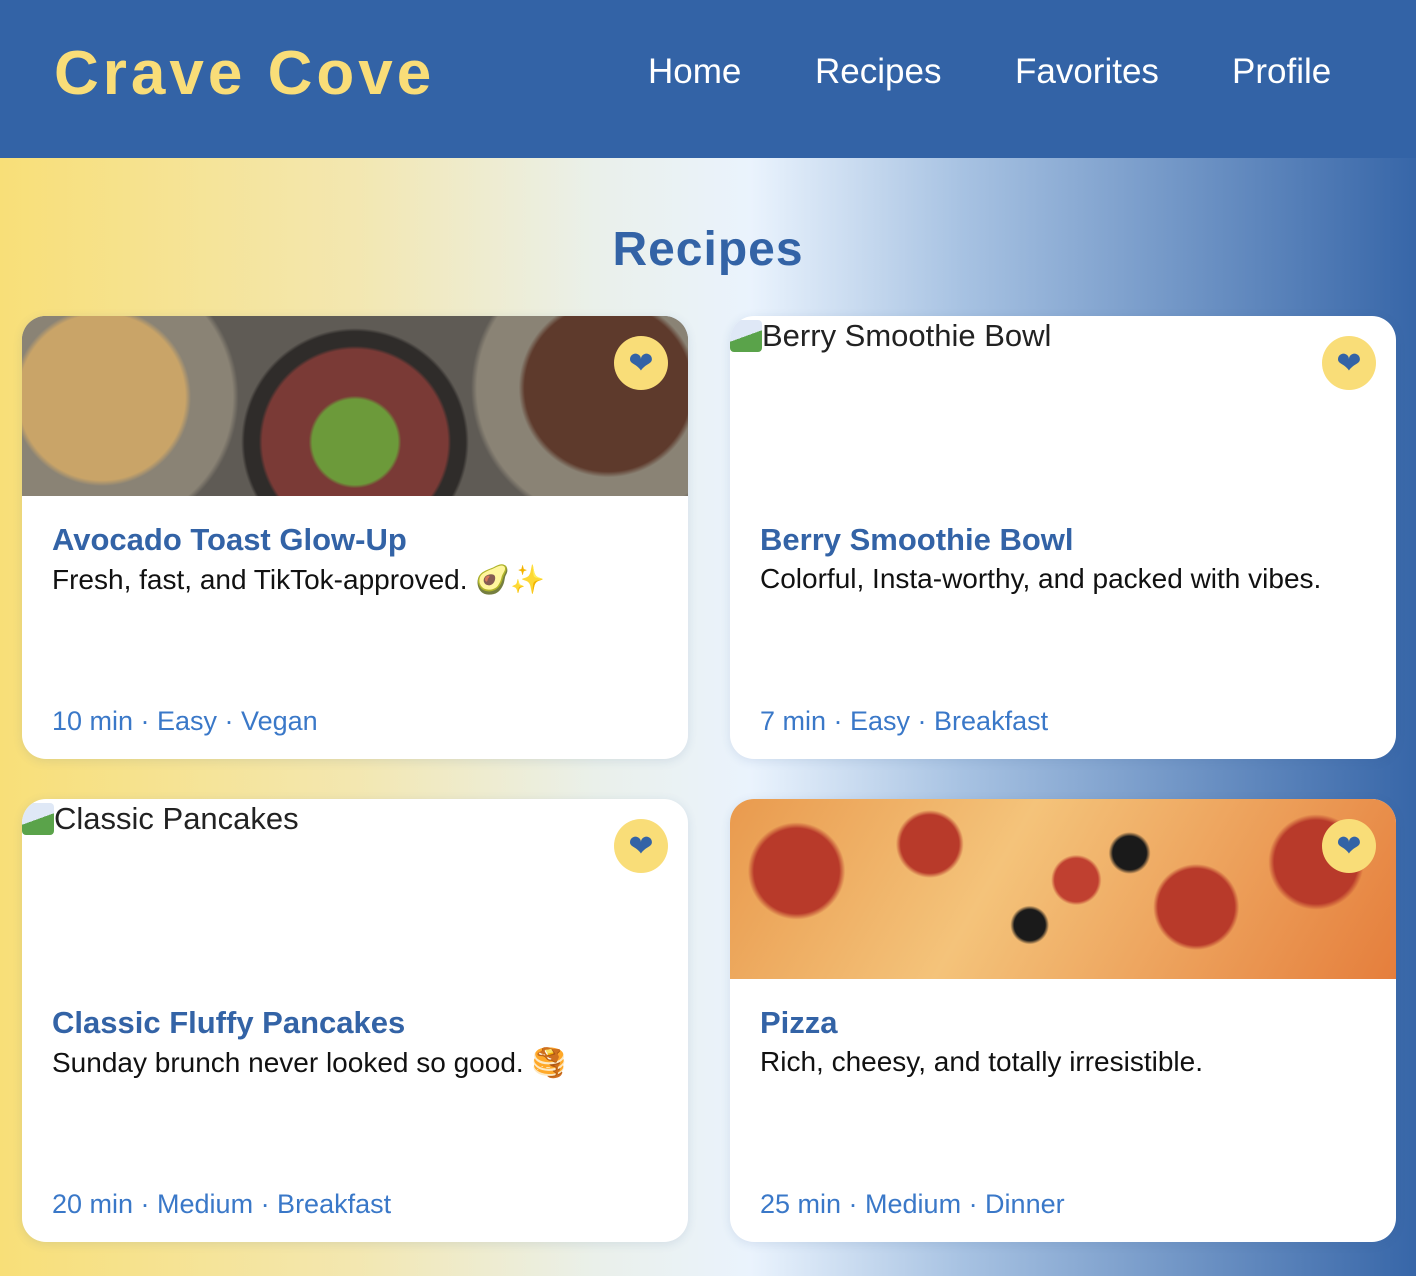 The height and width of the screenshot is (1276, 1416). What do you see at coordinates (904, 721) in the screenshot?
I see `recipe-meta: 7 min · Easy · Breakfast` at bounding box center [904, 721].